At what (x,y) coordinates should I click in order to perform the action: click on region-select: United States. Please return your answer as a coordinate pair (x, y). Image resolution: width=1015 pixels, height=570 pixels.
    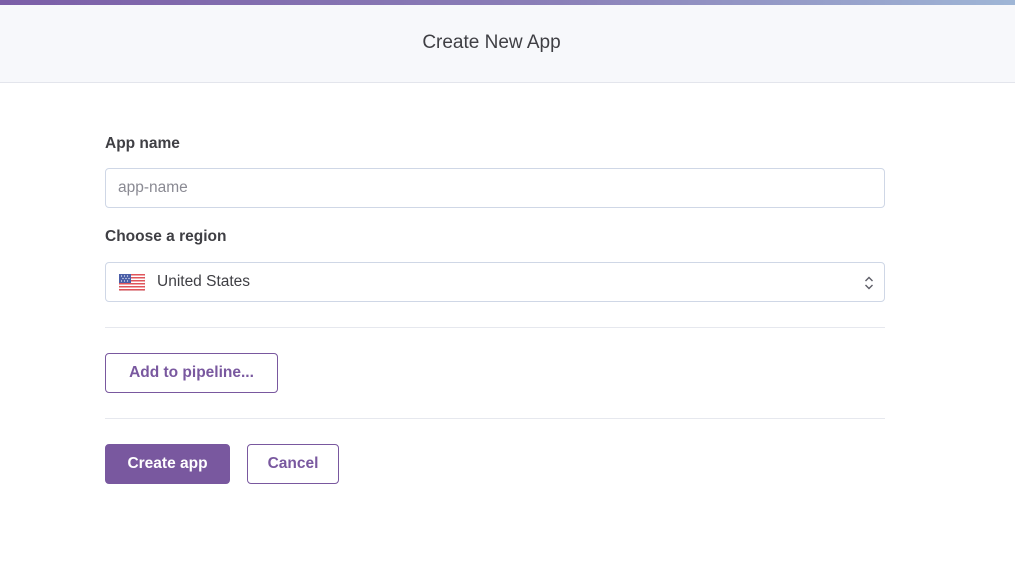
    Looking at the image, I should click on (495, 282).